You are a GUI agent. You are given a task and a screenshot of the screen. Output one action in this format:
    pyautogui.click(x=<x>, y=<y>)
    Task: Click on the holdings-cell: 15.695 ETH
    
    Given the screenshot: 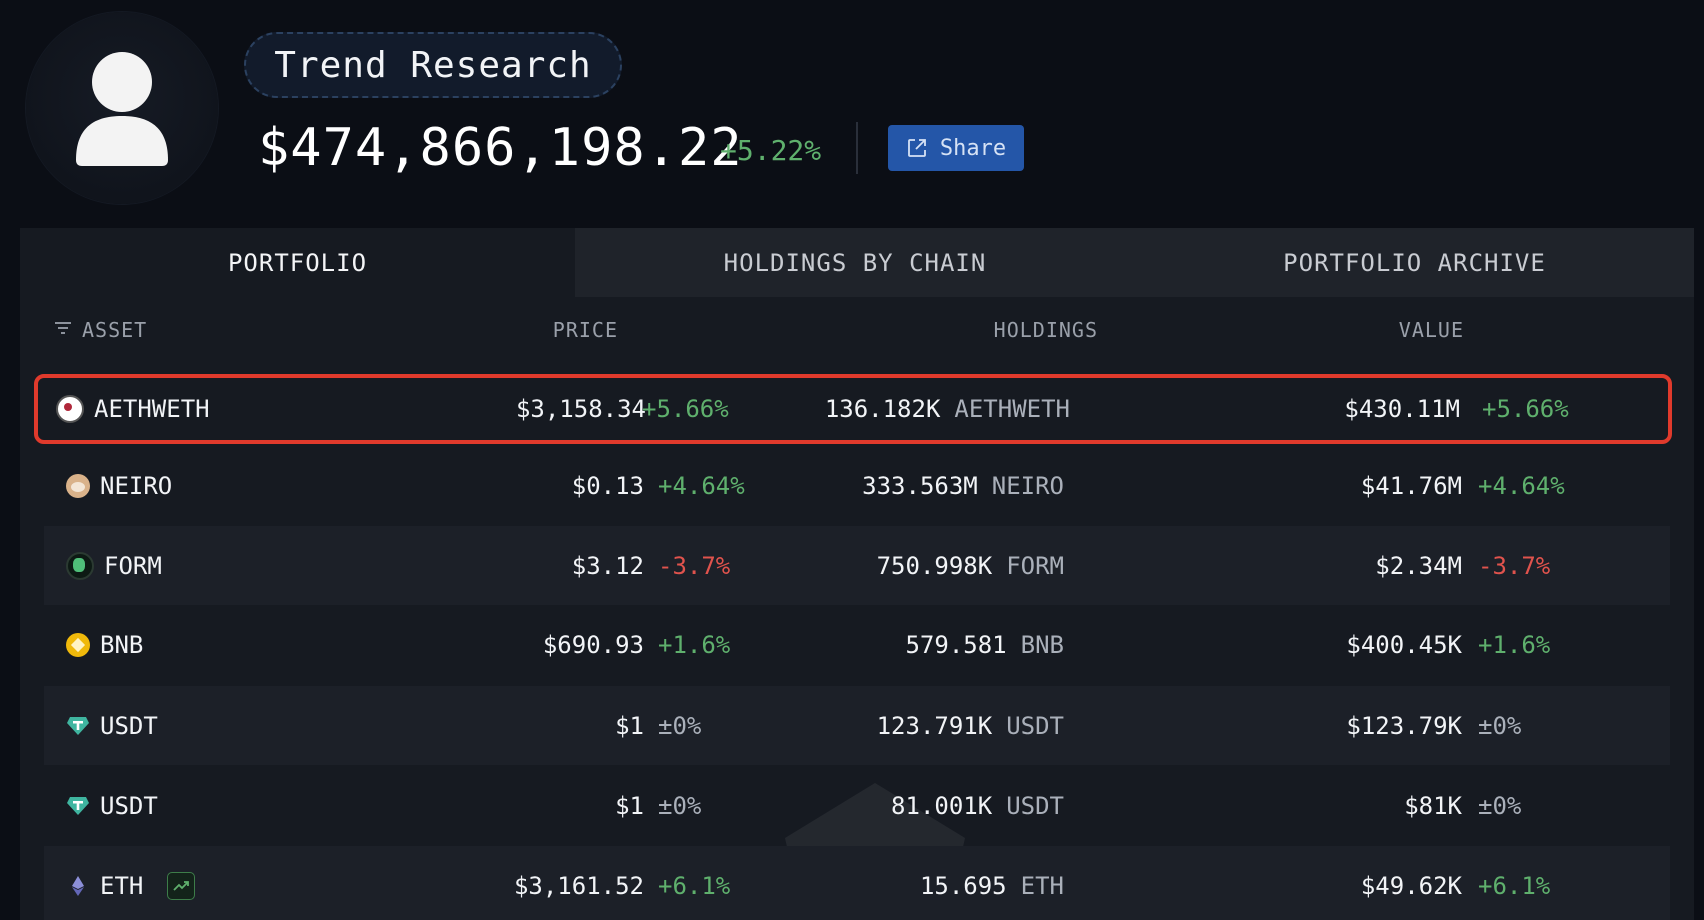 What is the action you would take?
    pyautogui.click(x=992, y=883)
    